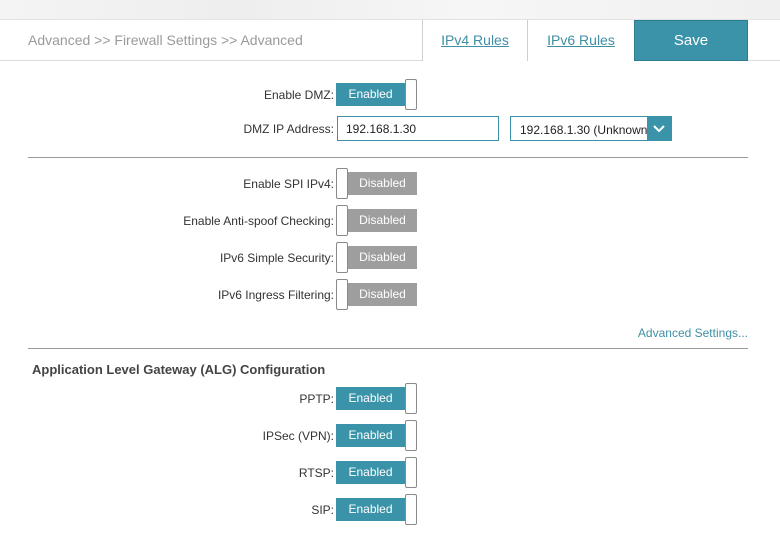 The image size is (780, 548). I want to click on top-strip, so click(390, 10).